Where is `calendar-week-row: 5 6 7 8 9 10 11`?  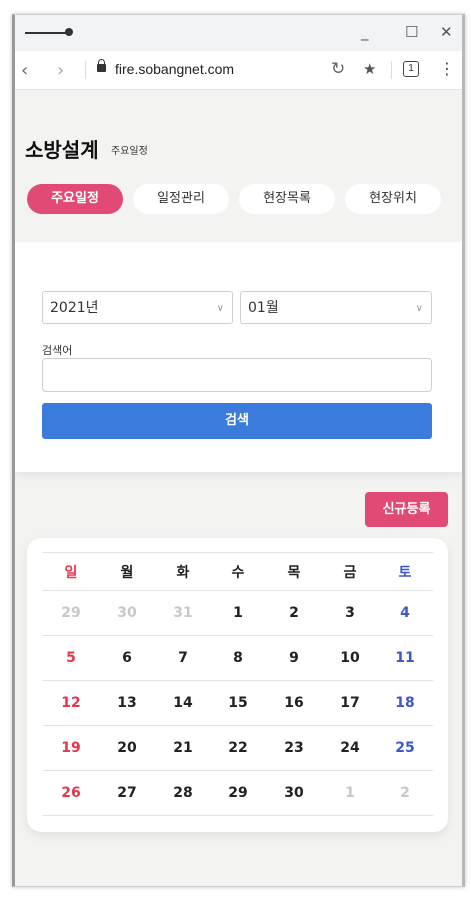
calendar-week-row: 5 6 7 8 9 10 11 is located at coordinates (238, 657).